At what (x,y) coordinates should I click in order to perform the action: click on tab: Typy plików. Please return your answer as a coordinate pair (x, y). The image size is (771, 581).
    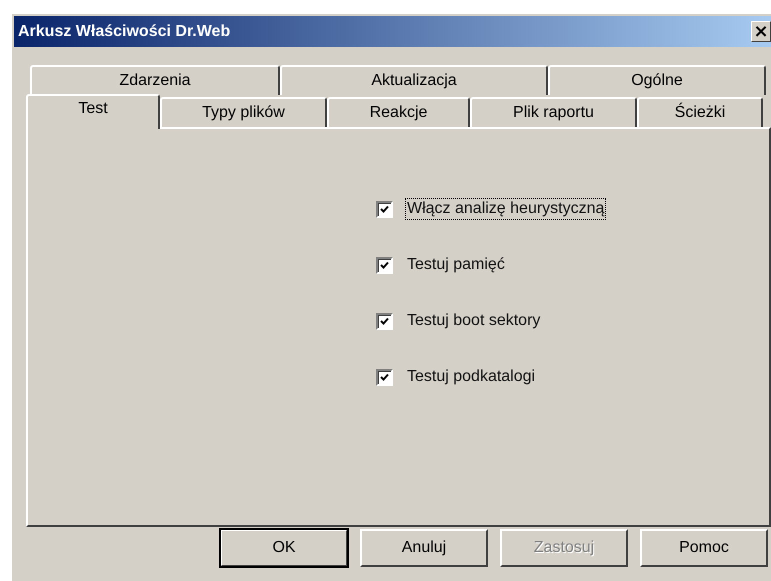
    Looking at the image, I should click on (243, 112).